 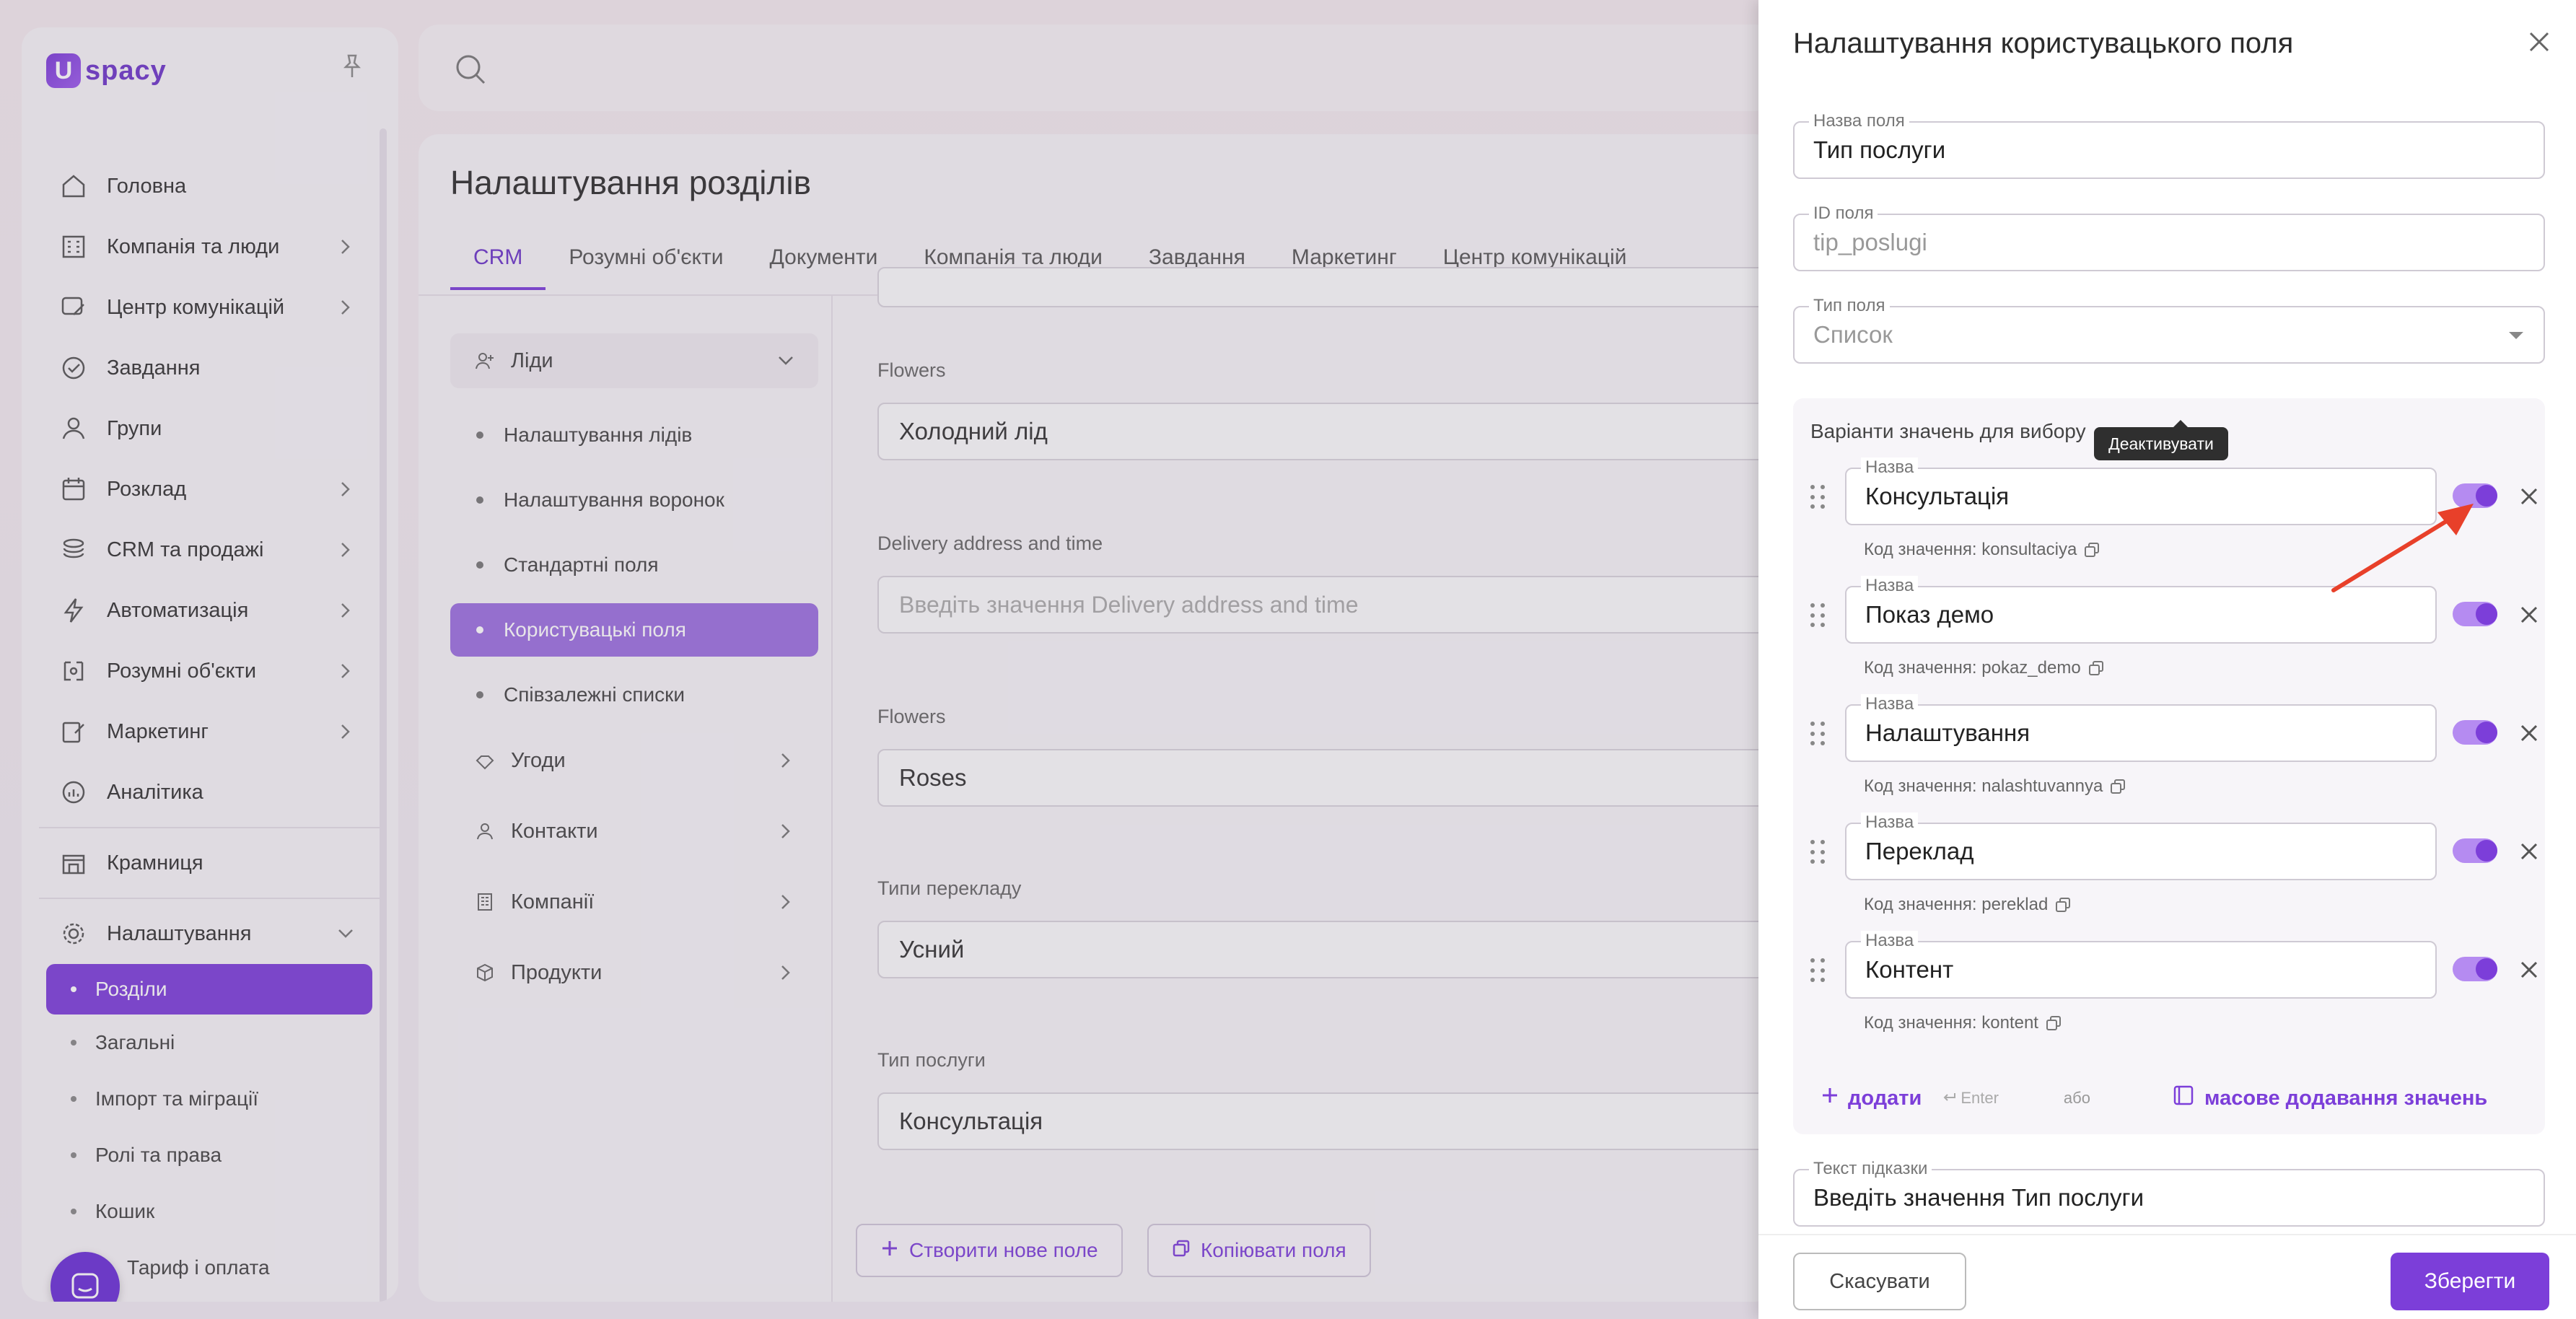 I want to click on search-icon, so click(x=470, y=69).